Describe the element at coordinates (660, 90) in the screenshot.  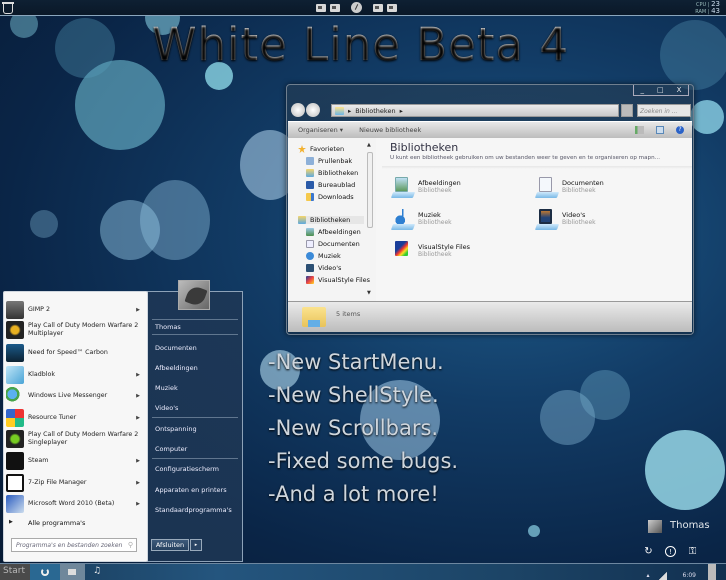
I see `maximize-button: □` at that location.